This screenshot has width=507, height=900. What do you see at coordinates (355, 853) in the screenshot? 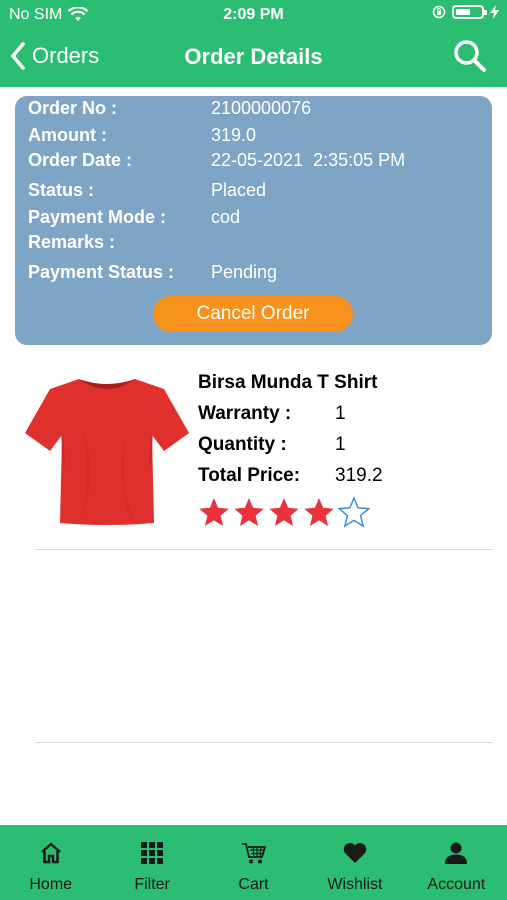
I see `heart-icon` at bounding box center [355, 853].